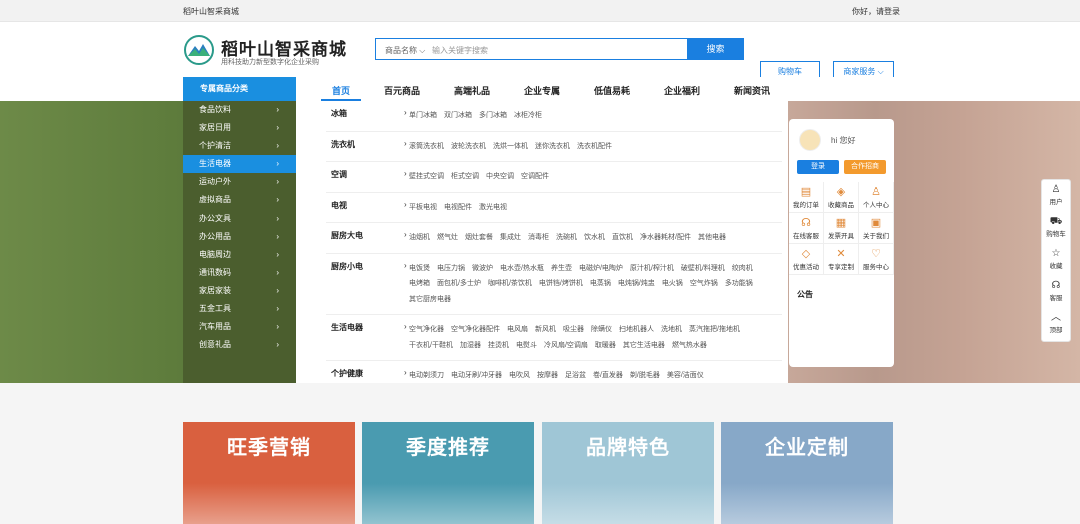 This screenshot has height=524, width=1080. Describe the element at coordinates (448, 473) in the screenshot. I see `promo-tile: 季度推荐` at that location.